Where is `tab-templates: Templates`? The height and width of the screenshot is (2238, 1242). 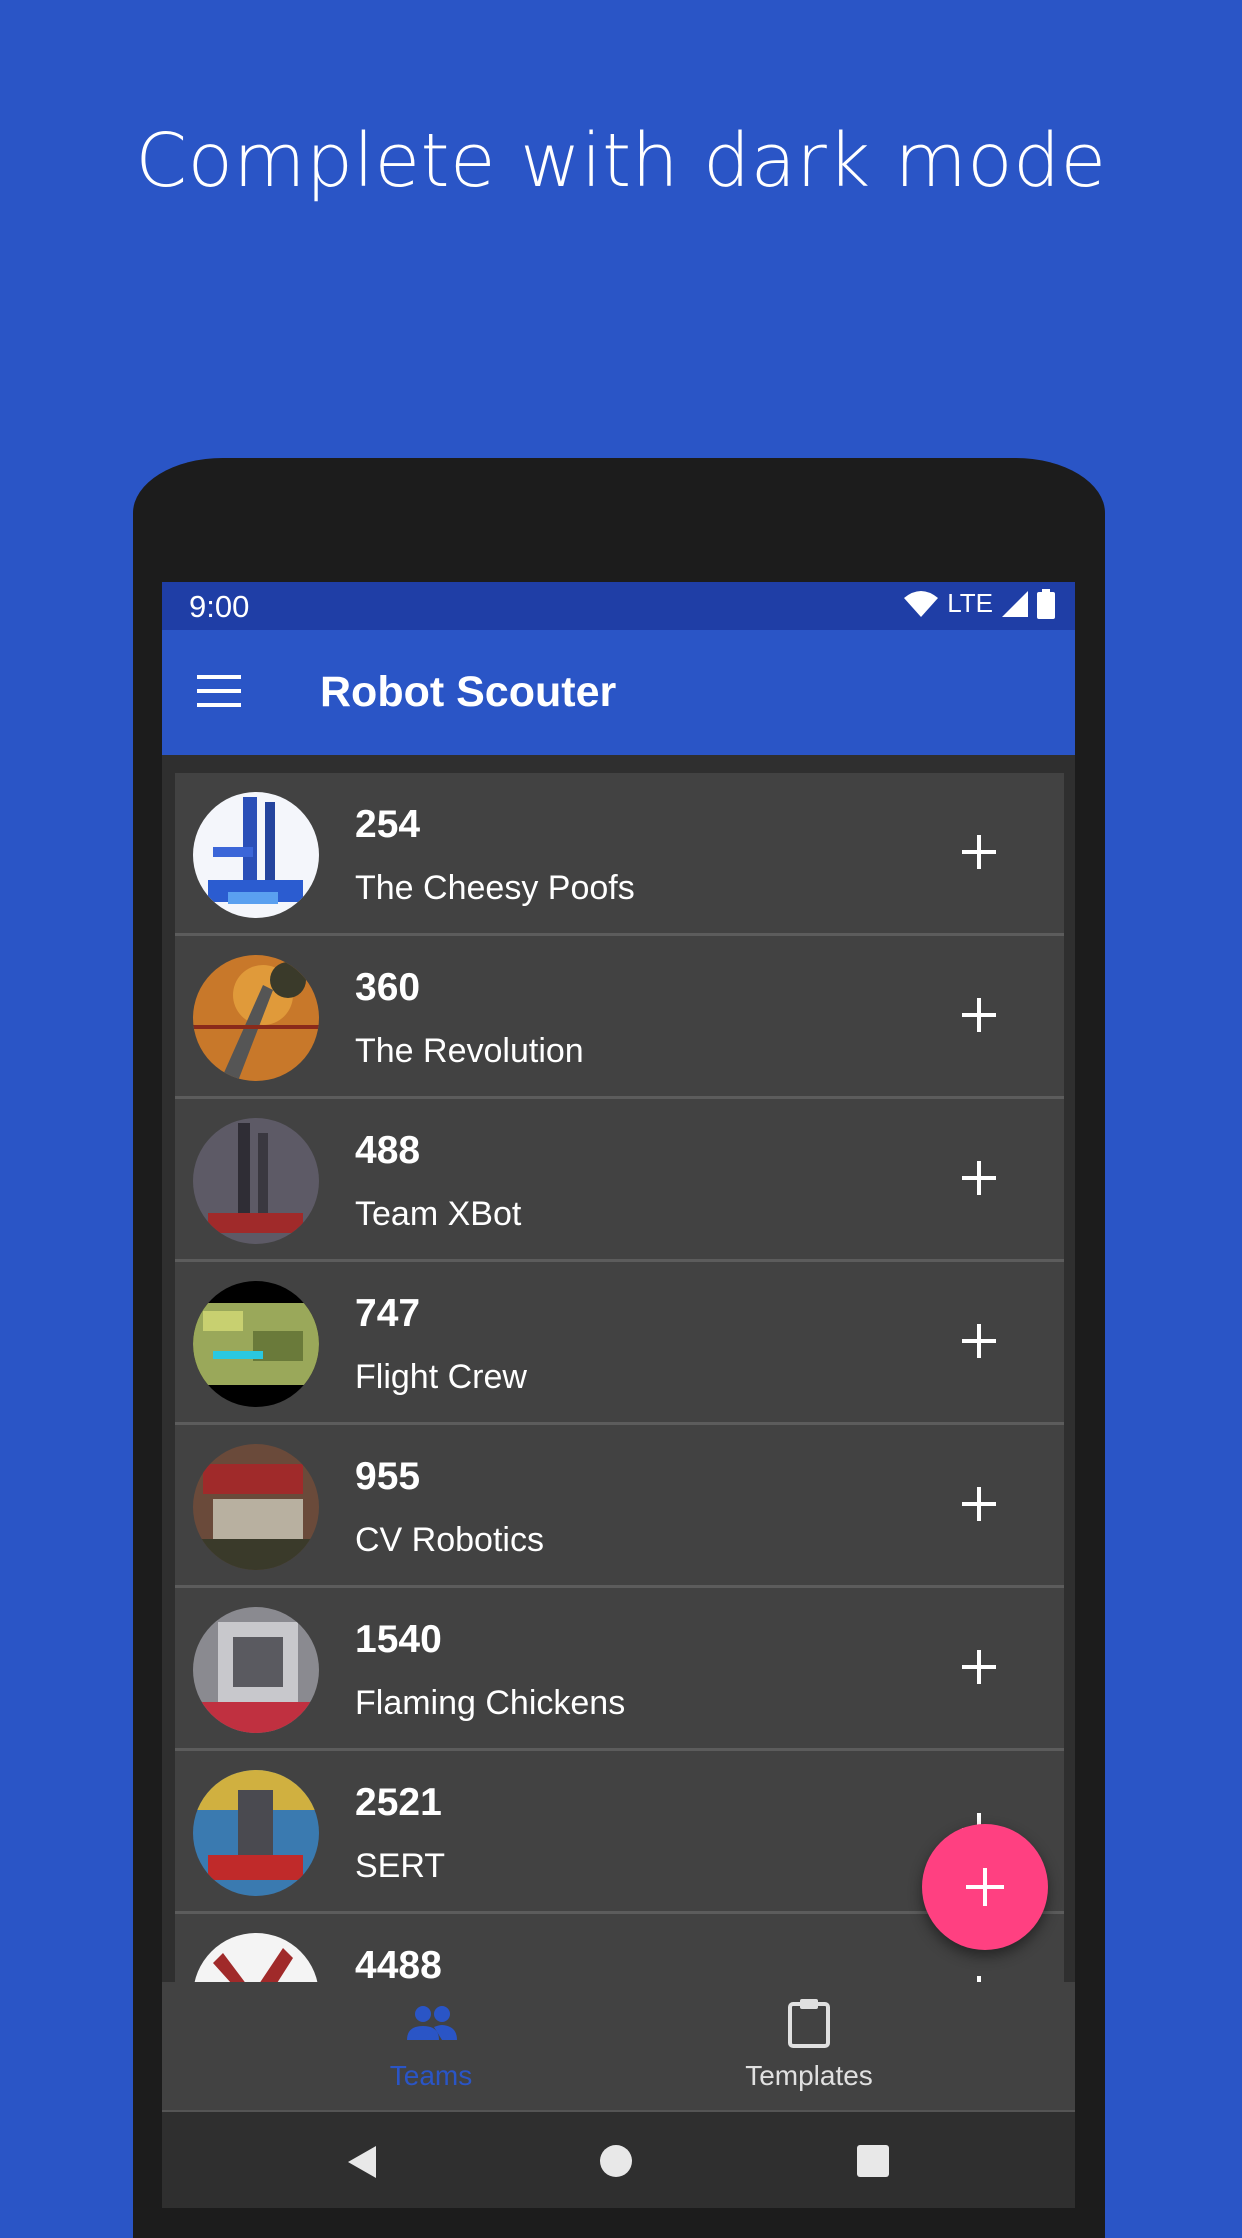
tab-templates: Templates is located at coordinates (809, 2046).